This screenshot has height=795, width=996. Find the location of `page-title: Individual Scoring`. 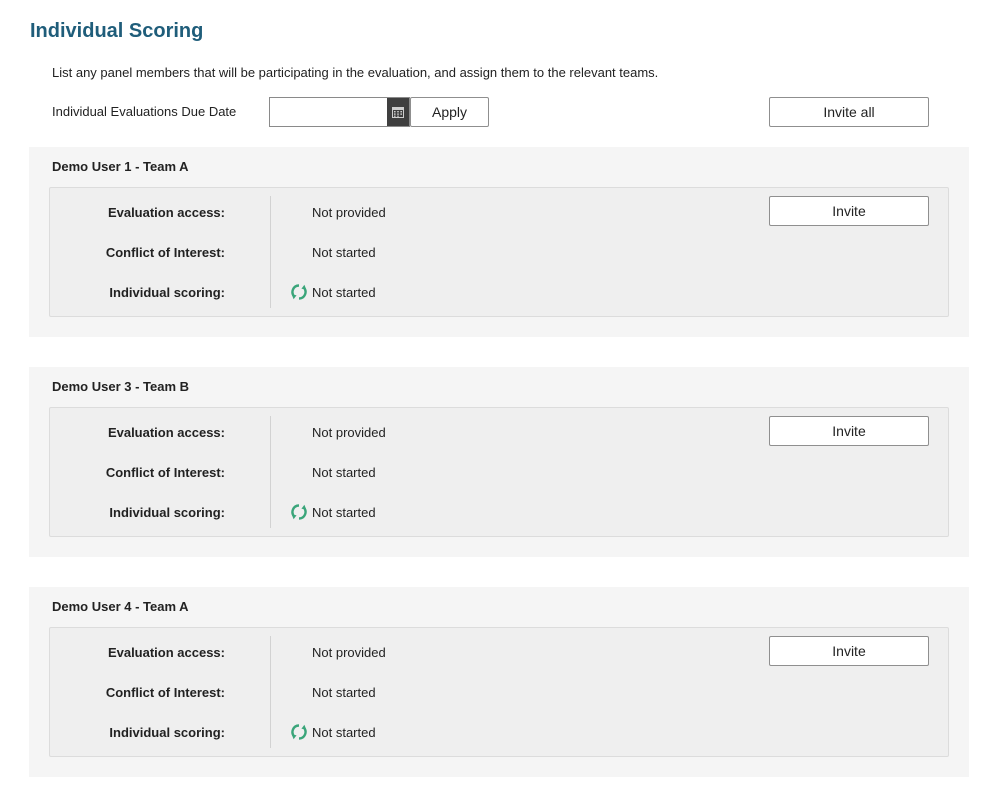

page-title: Individual Scoring is located at coordinates (117, 31).